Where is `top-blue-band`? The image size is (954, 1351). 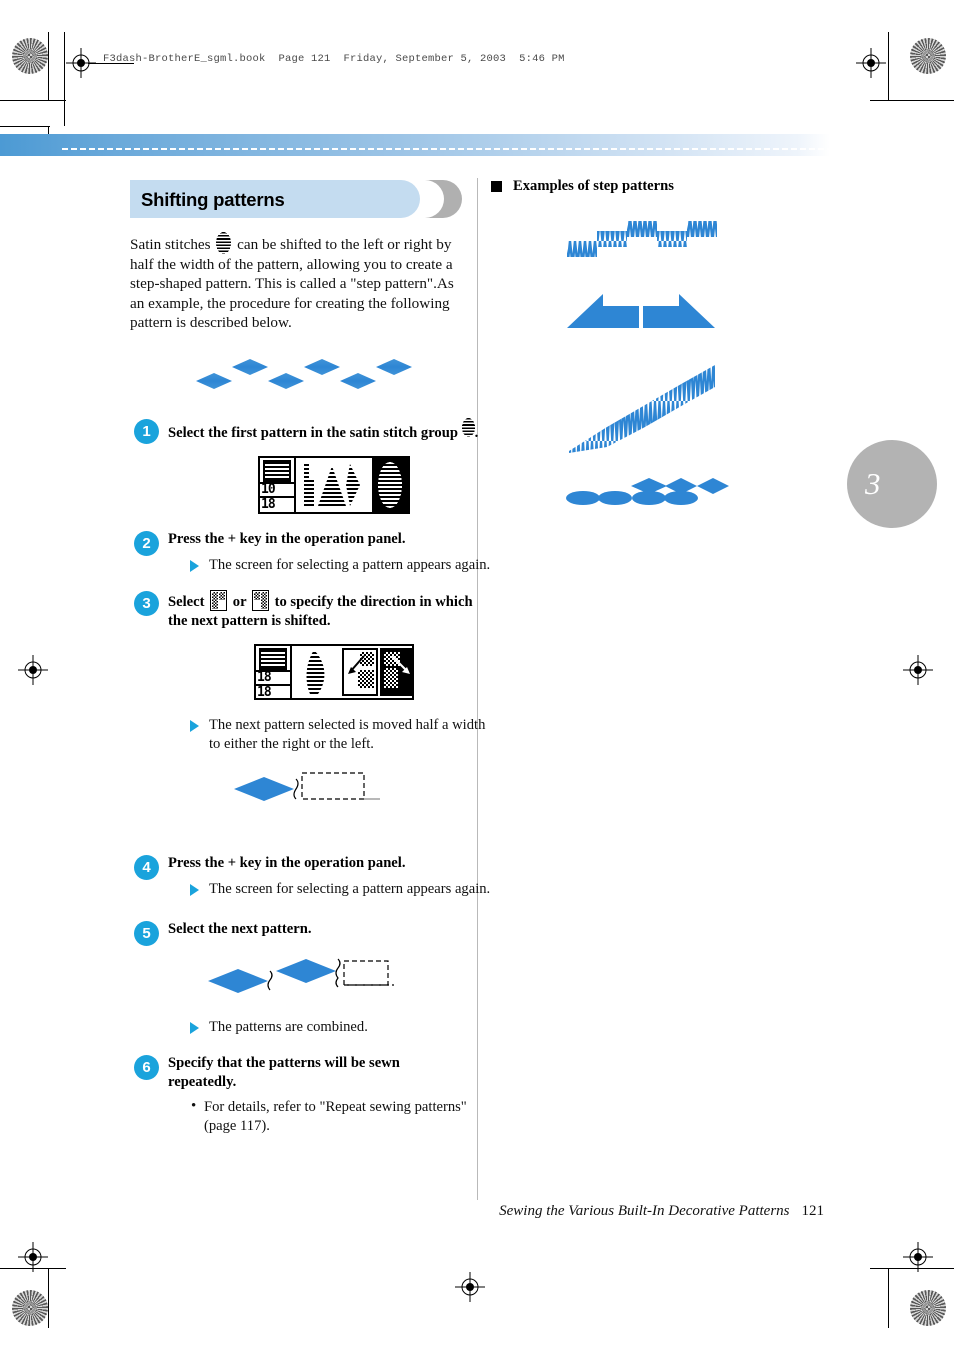
top-blue-band is located at coordinates (415, 145).